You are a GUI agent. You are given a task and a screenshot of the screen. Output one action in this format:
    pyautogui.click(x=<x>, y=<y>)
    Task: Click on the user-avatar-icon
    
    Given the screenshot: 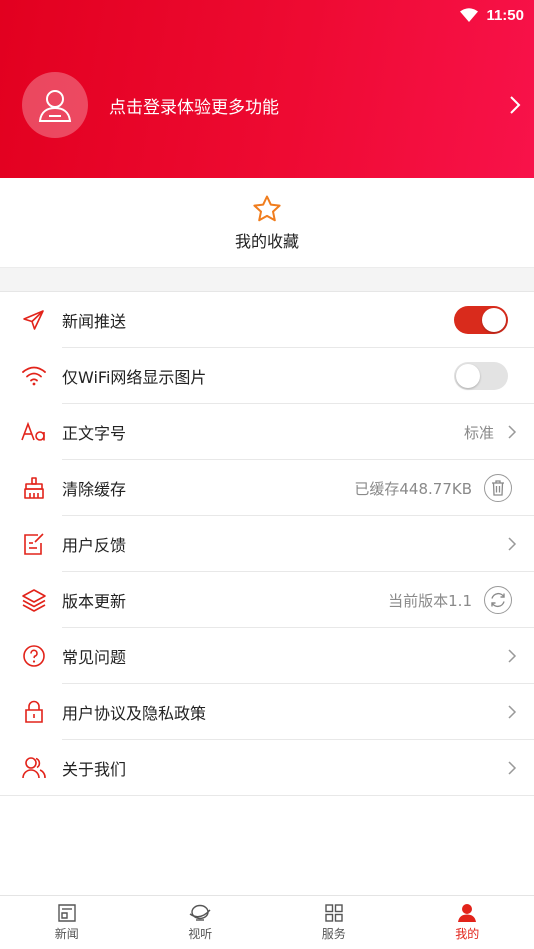 What is the action you would take?
    pyautogui.click(x=55, y=106)
    